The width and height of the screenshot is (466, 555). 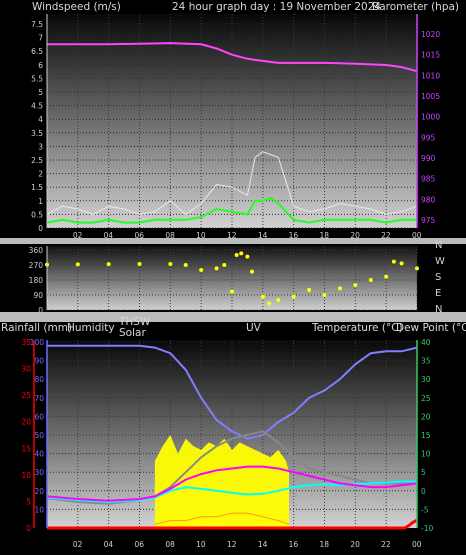 I want to click on y-tick-label: 1010, so click(x=430, y=75).